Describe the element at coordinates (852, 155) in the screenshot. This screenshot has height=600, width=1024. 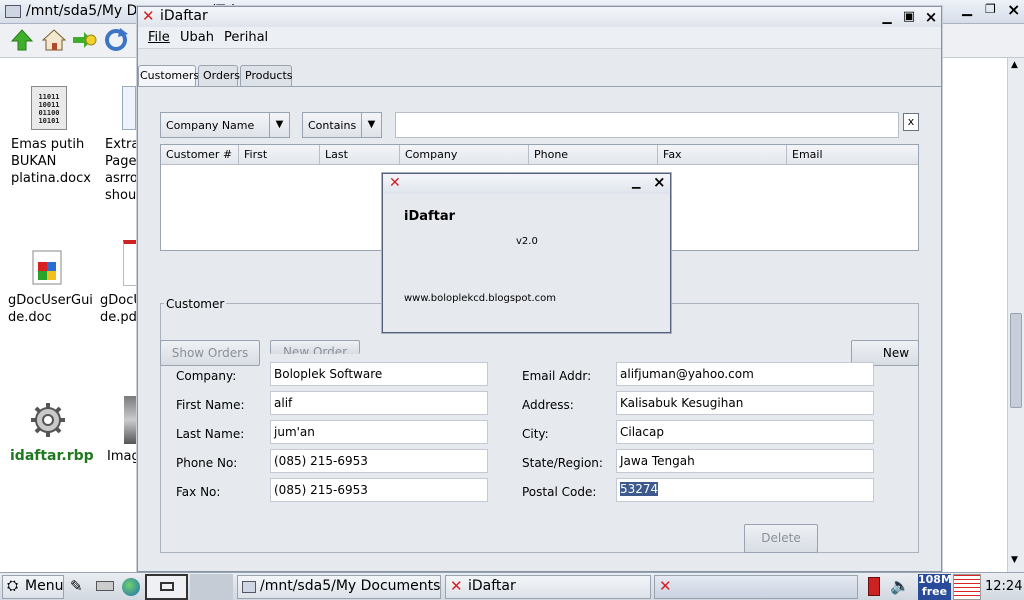
I see `grid-header-email: Email` at that location.